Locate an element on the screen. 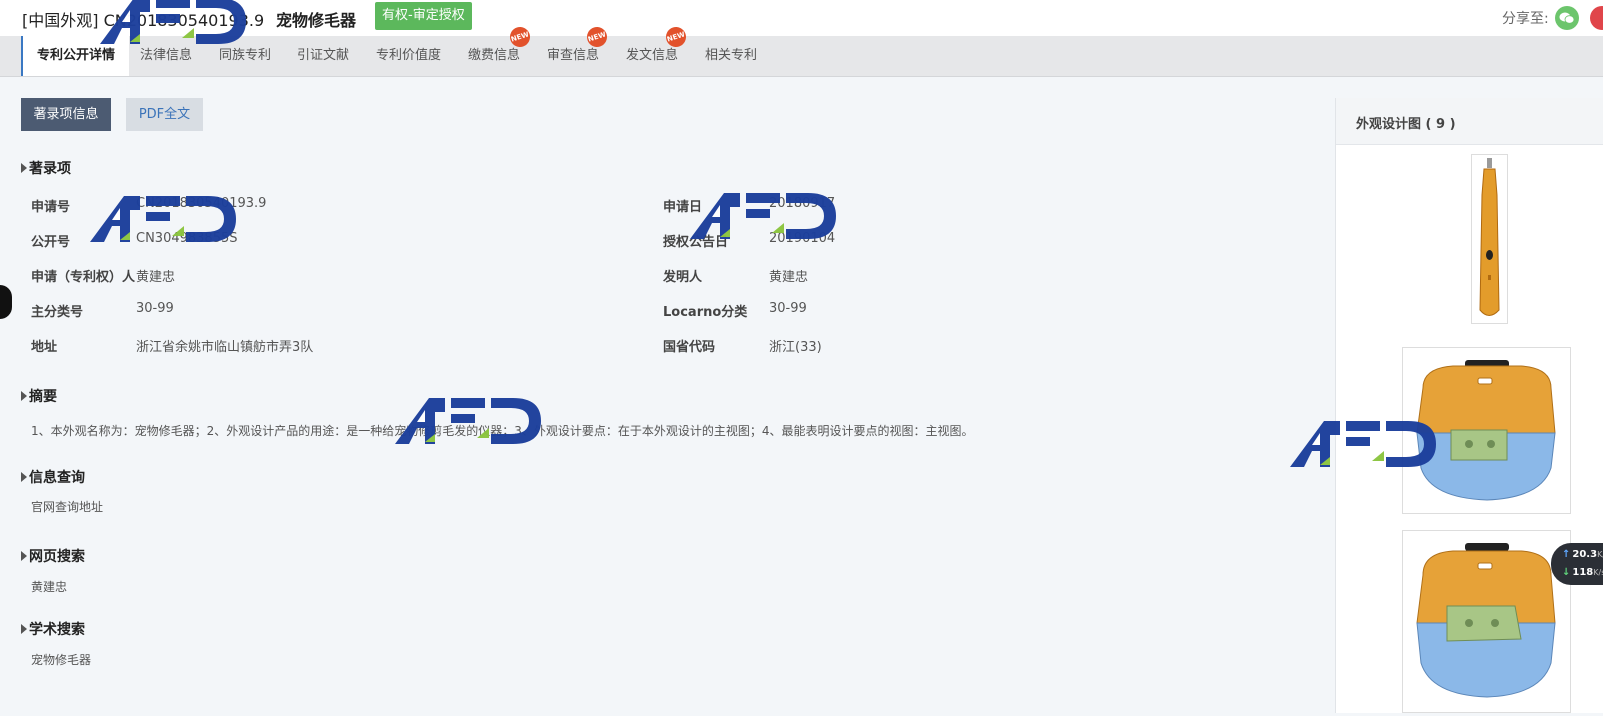  field-label: Locarno分类 is located at coordinates (705, 312).